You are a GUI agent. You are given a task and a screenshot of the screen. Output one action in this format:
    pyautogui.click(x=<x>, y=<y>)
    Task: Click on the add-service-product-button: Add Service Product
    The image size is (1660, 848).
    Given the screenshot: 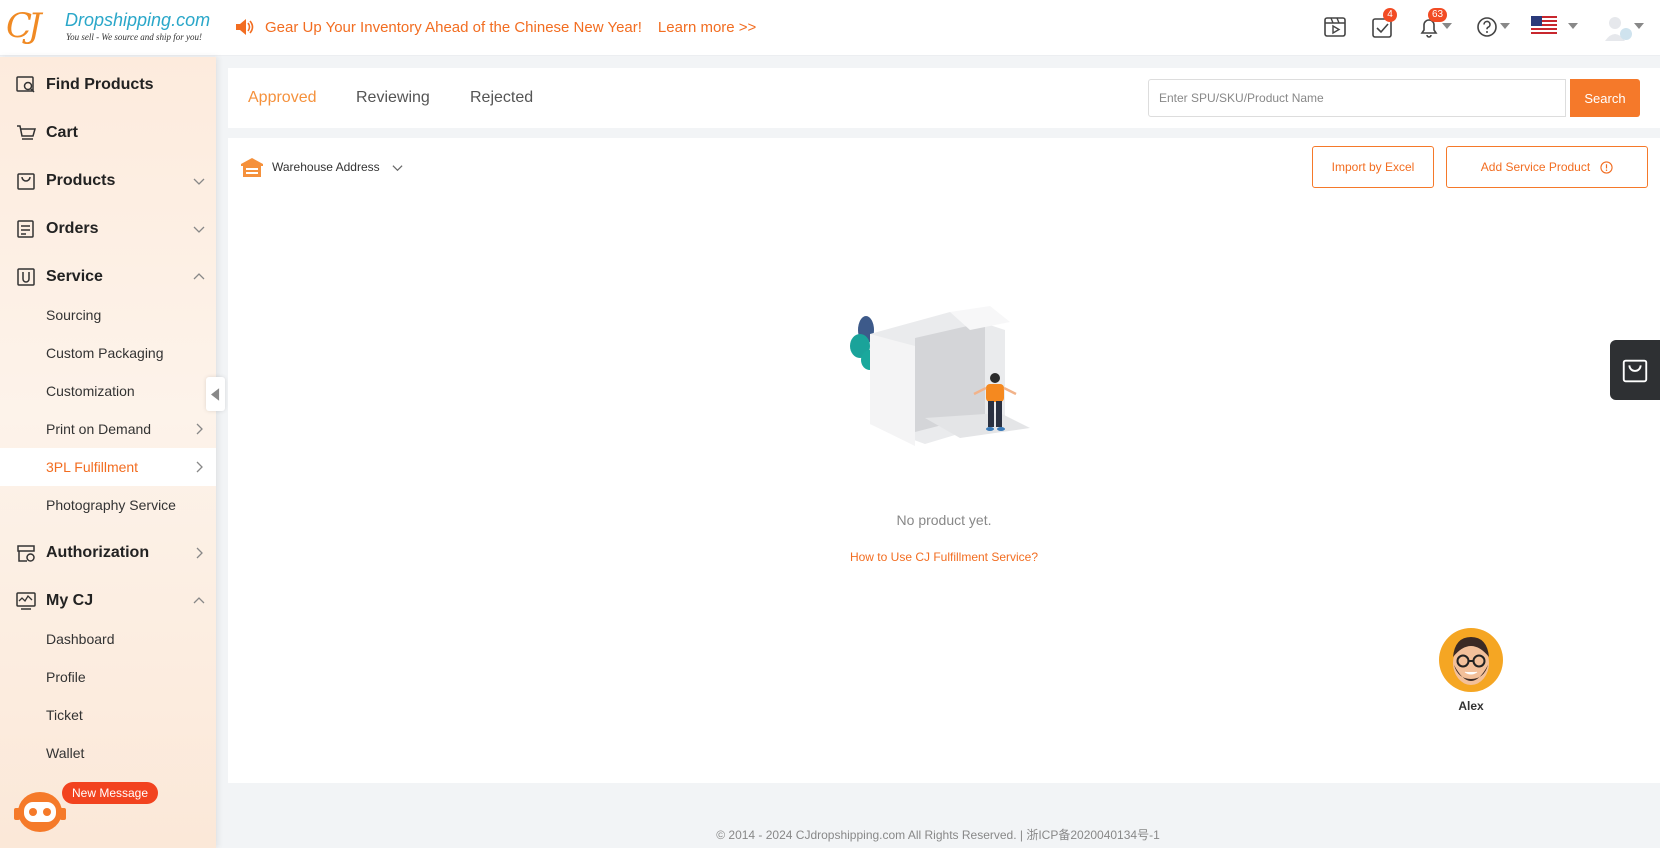 What is the action you would take?
    pyautogui.click(x=1547, y=167)
    